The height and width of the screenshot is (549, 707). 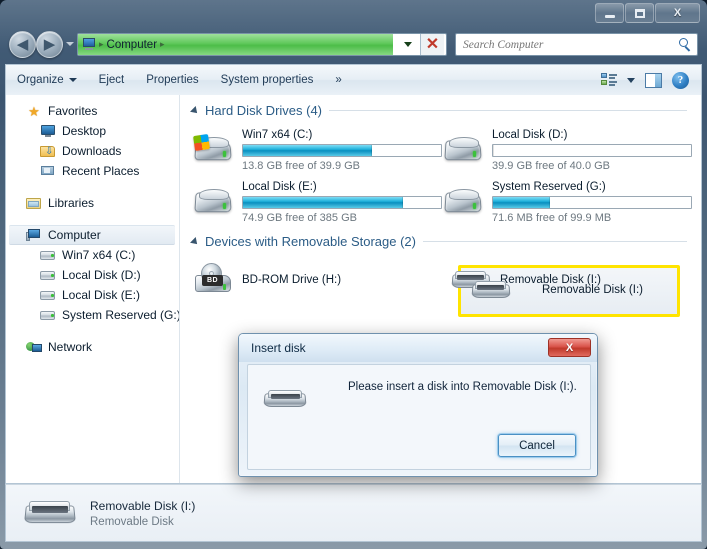 I want to click on drive-capacity-text: 13.8 GB free of 39.9 GB, so click(x=301, y=165).